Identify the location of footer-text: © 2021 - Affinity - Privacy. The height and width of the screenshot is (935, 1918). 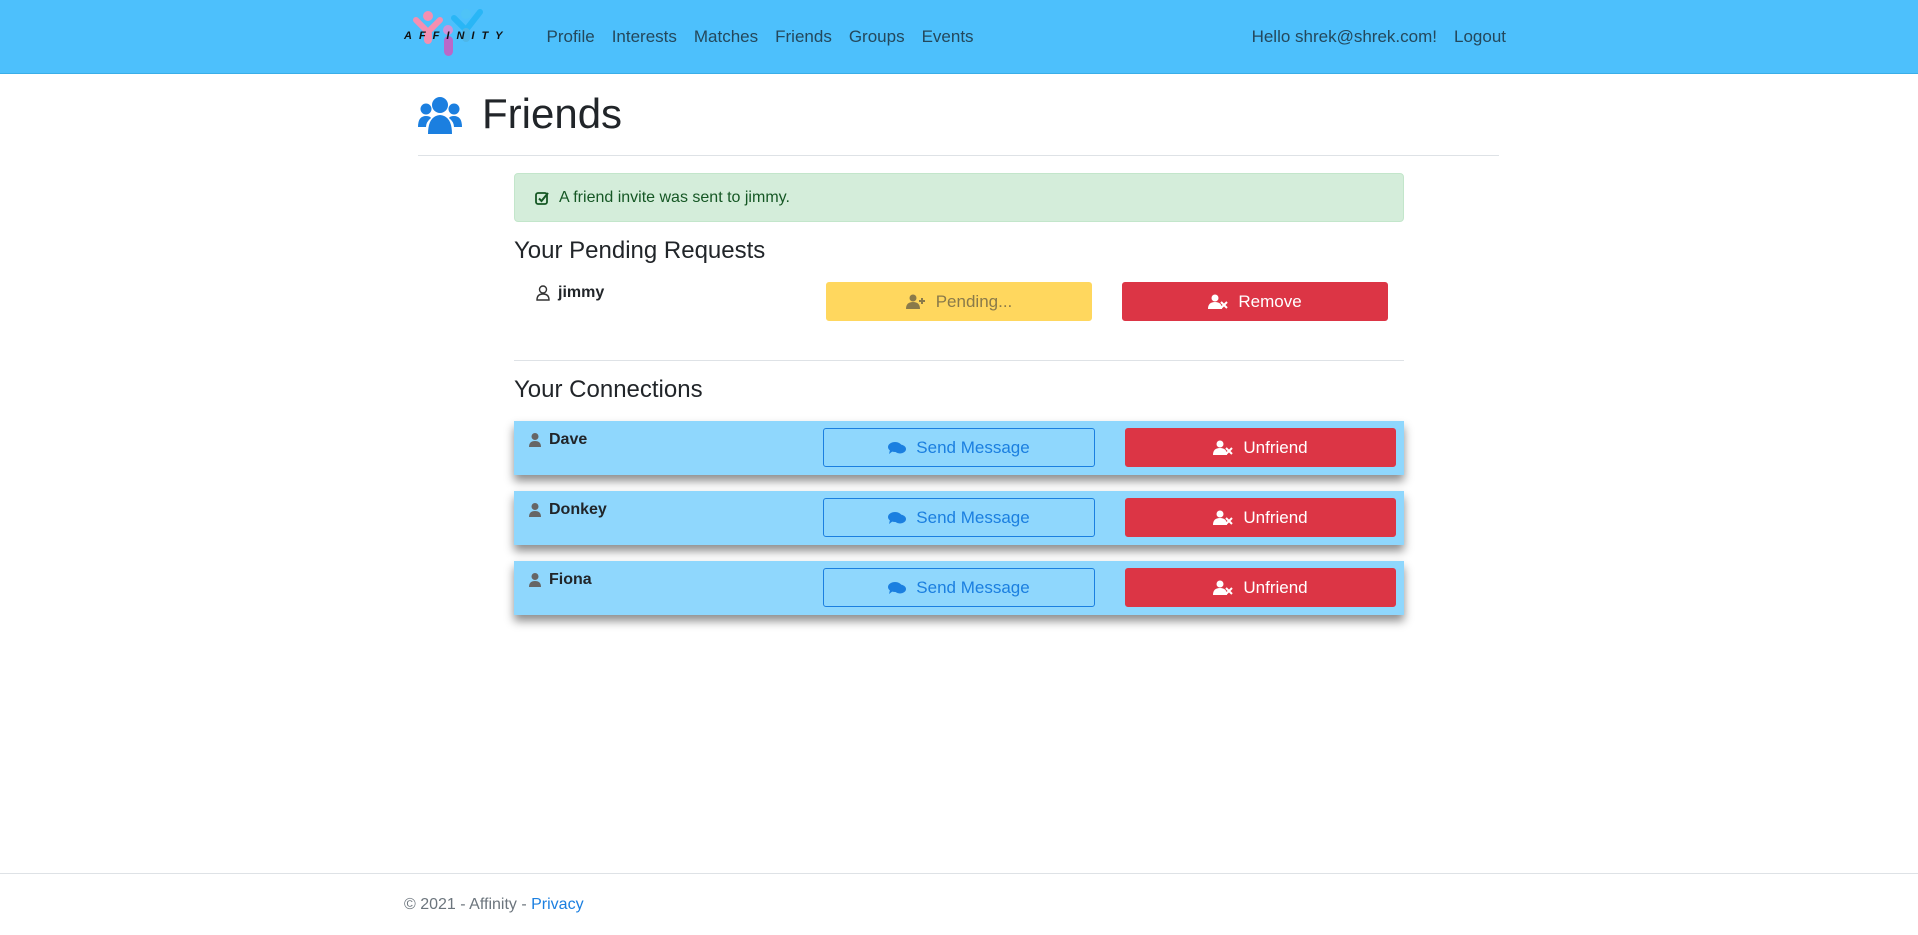
(494, 905).